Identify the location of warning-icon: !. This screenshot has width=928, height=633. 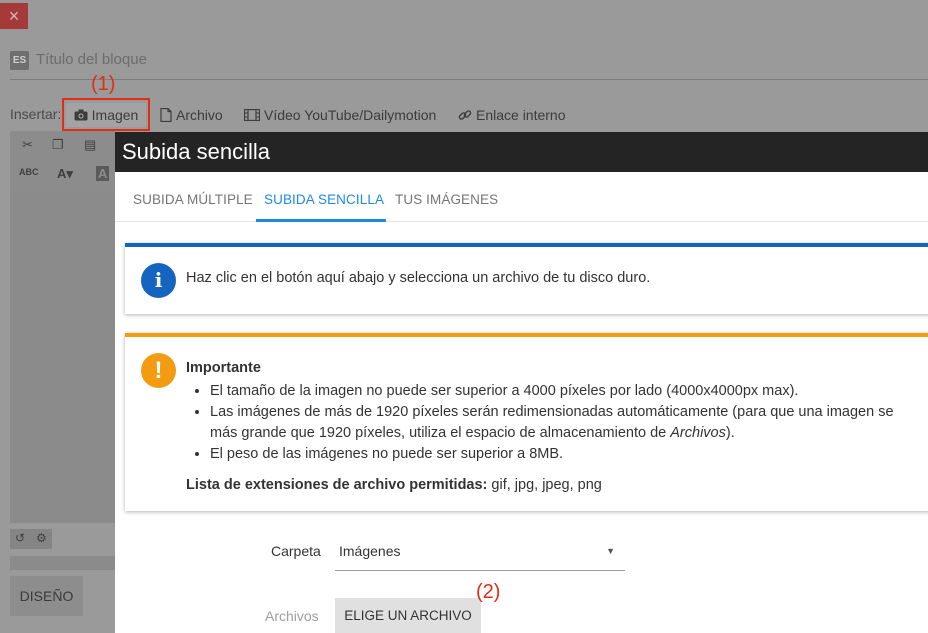
(158, 370).